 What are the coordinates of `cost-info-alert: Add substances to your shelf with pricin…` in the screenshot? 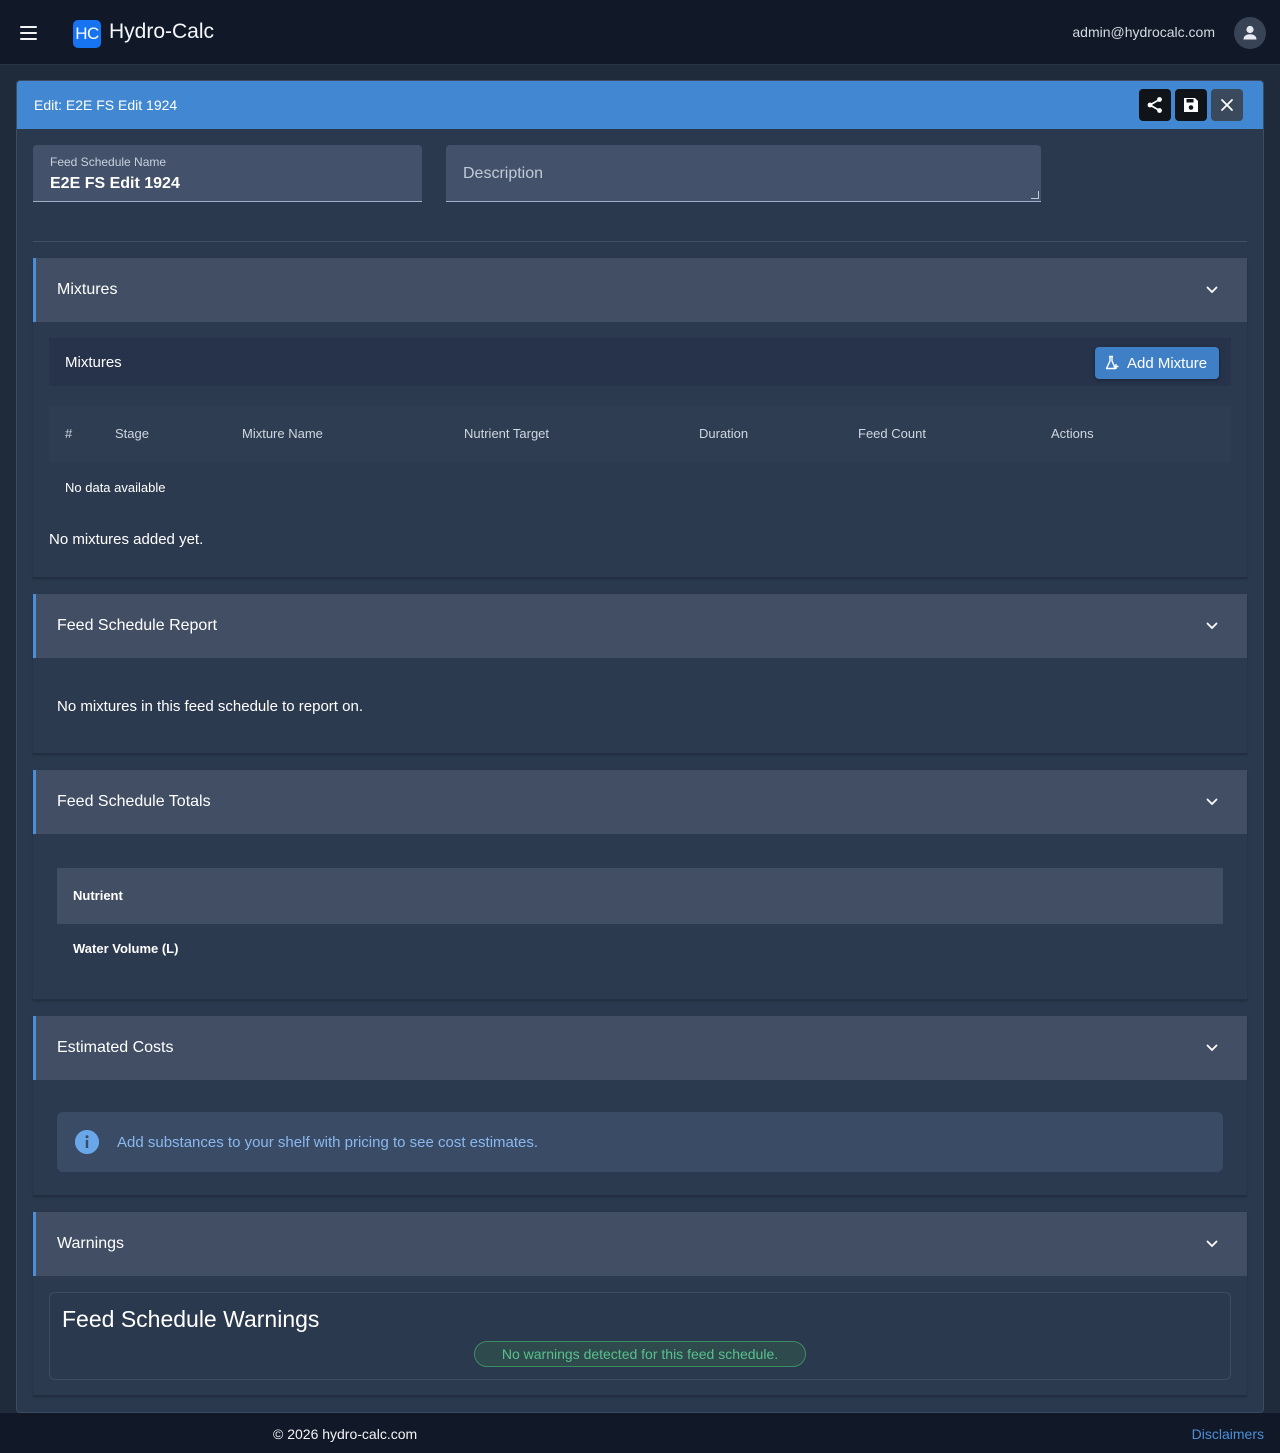 It's located at (640, 1142).